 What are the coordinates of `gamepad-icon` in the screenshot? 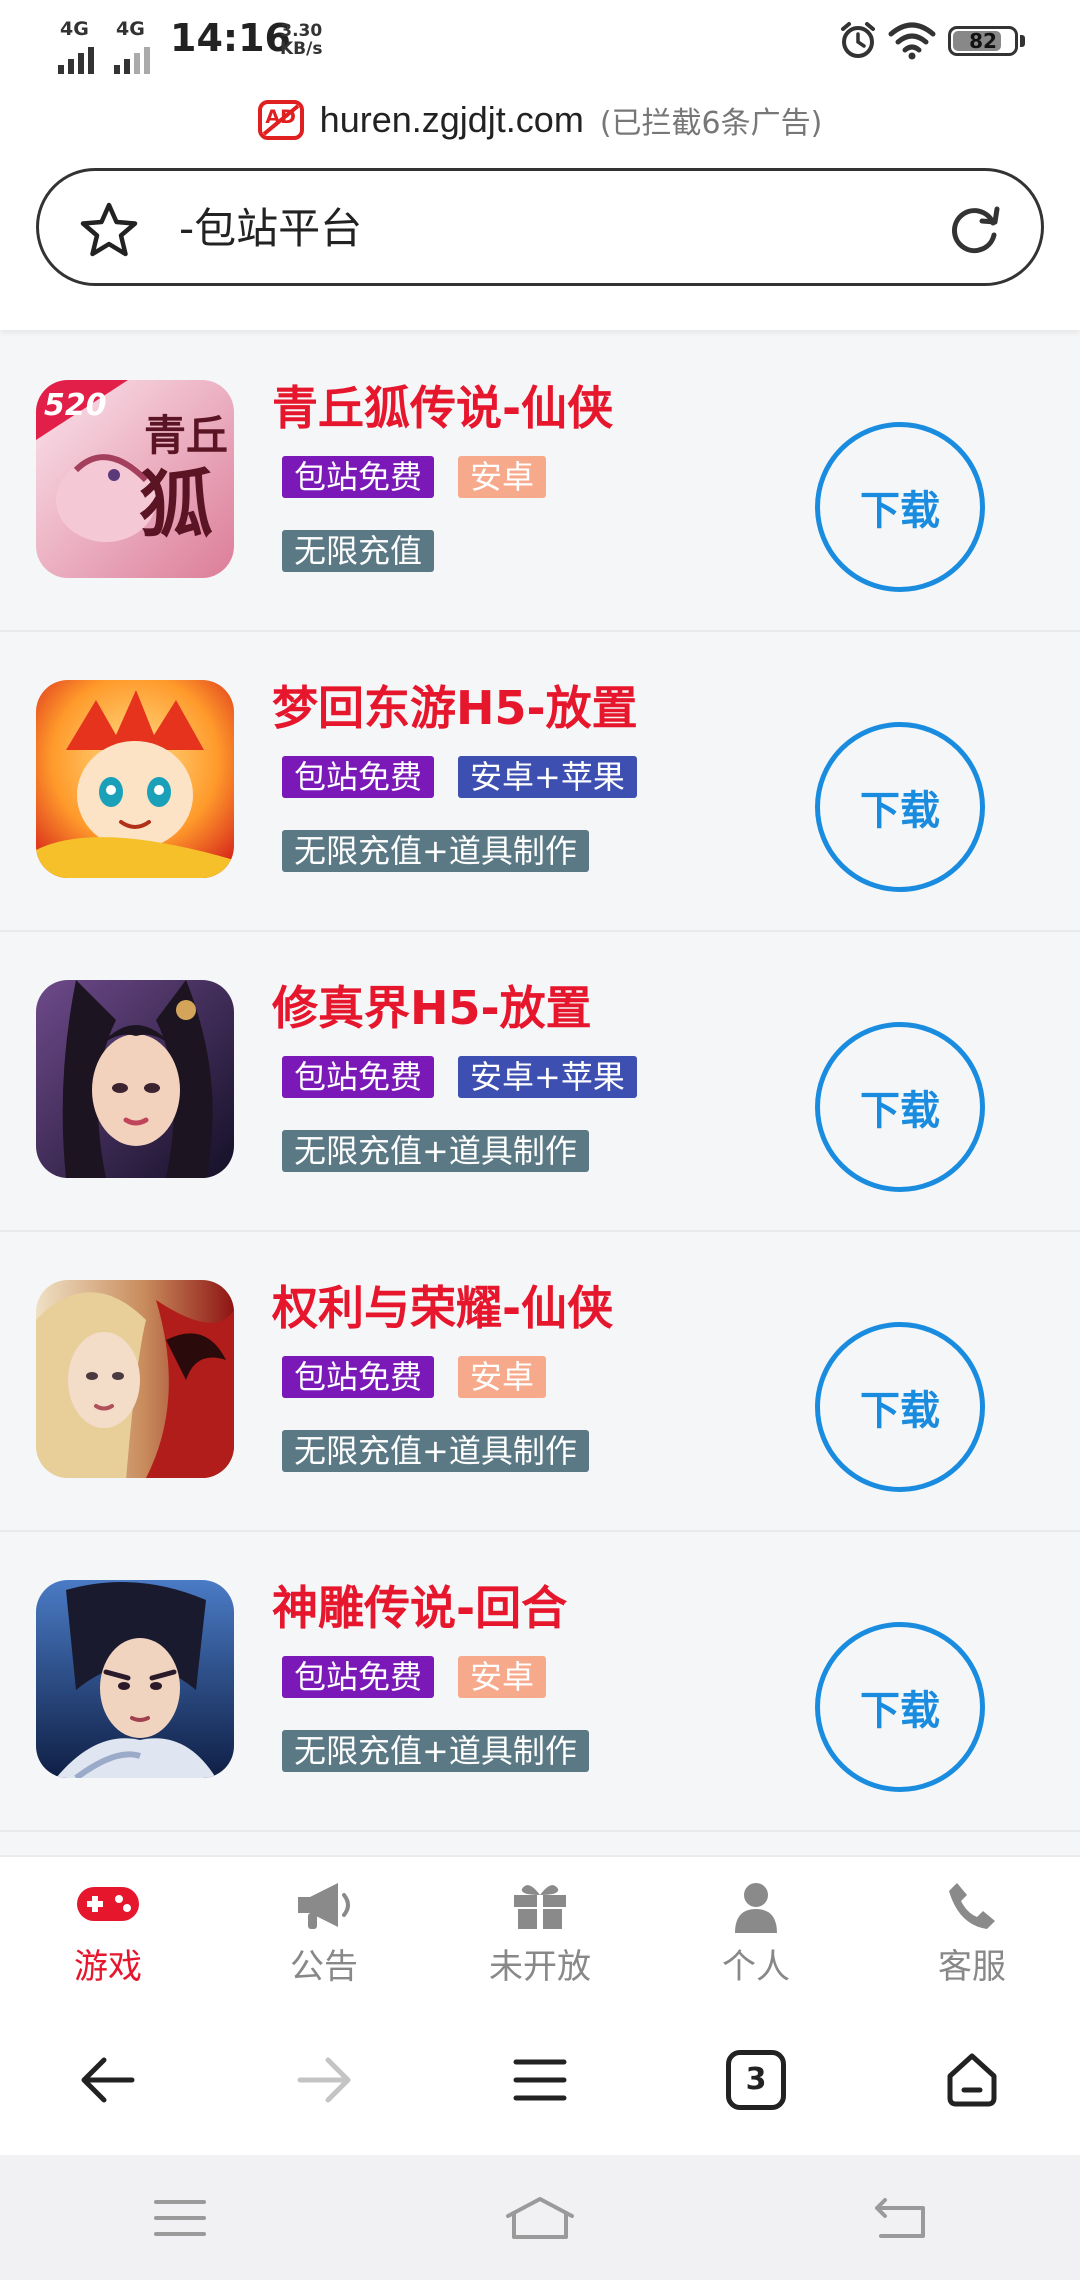 It's located at (108, 1904).